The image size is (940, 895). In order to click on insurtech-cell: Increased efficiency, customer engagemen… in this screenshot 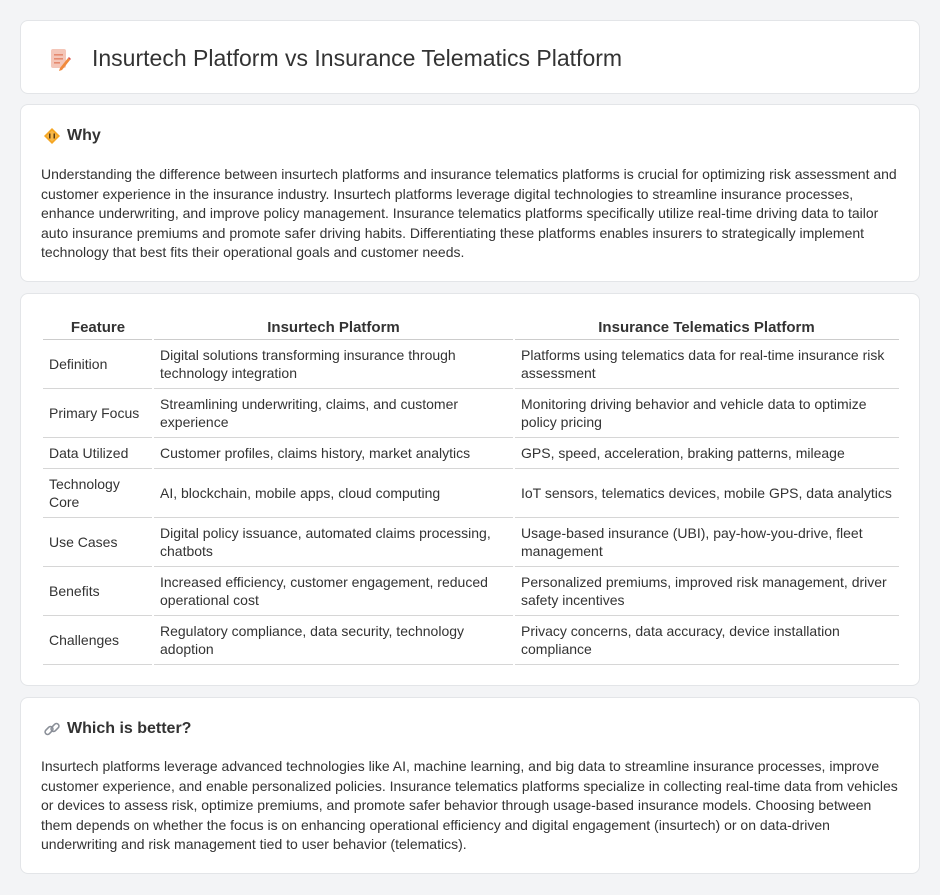, I will do `click(334, 591)`.